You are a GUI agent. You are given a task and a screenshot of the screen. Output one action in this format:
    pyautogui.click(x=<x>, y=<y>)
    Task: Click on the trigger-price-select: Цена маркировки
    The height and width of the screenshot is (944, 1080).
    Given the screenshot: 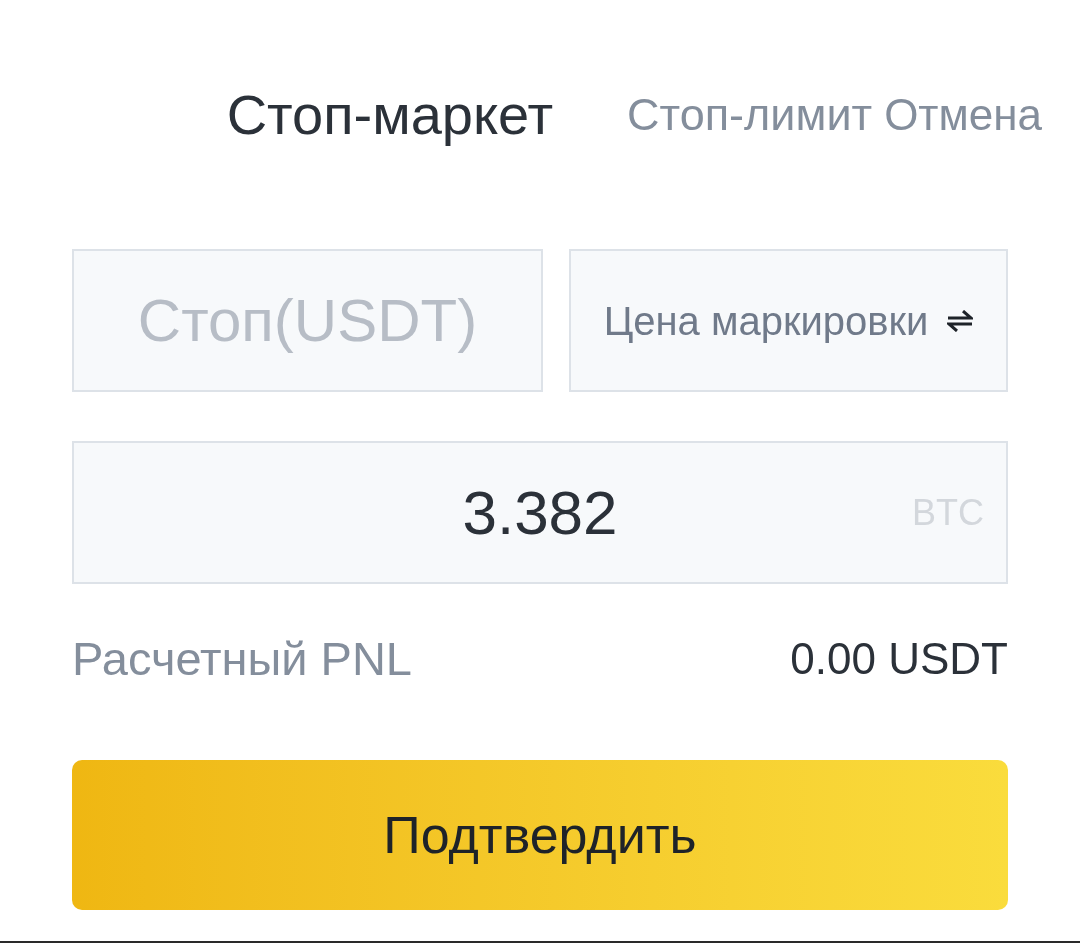 What is the action you would take?
    pyautogui.click(x=788, y=320)
    